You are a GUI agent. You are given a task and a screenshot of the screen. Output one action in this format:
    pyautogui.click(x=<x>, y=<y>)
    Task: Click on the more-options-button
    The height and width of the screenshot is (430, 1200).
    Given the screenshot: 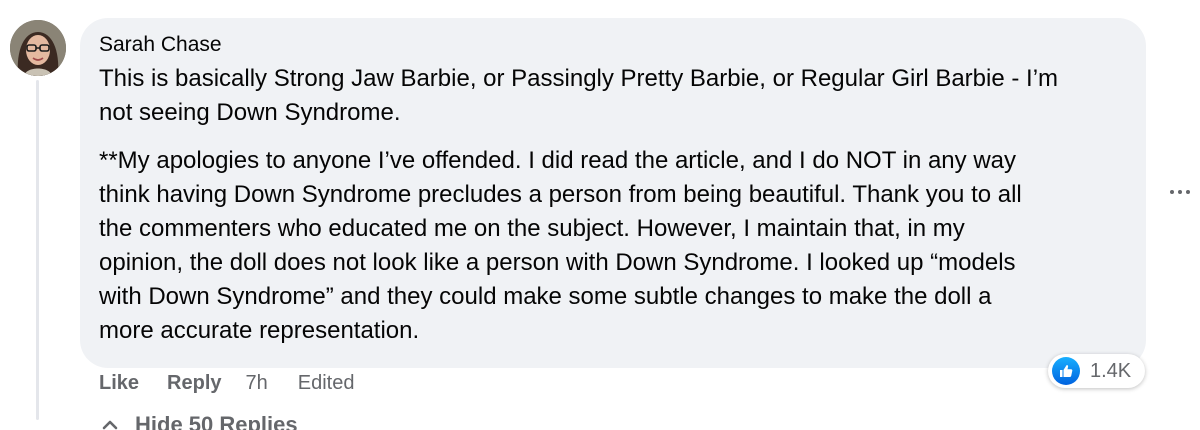 What is the action you would take?
    pyautogui.click(x=1180, y=192)
    